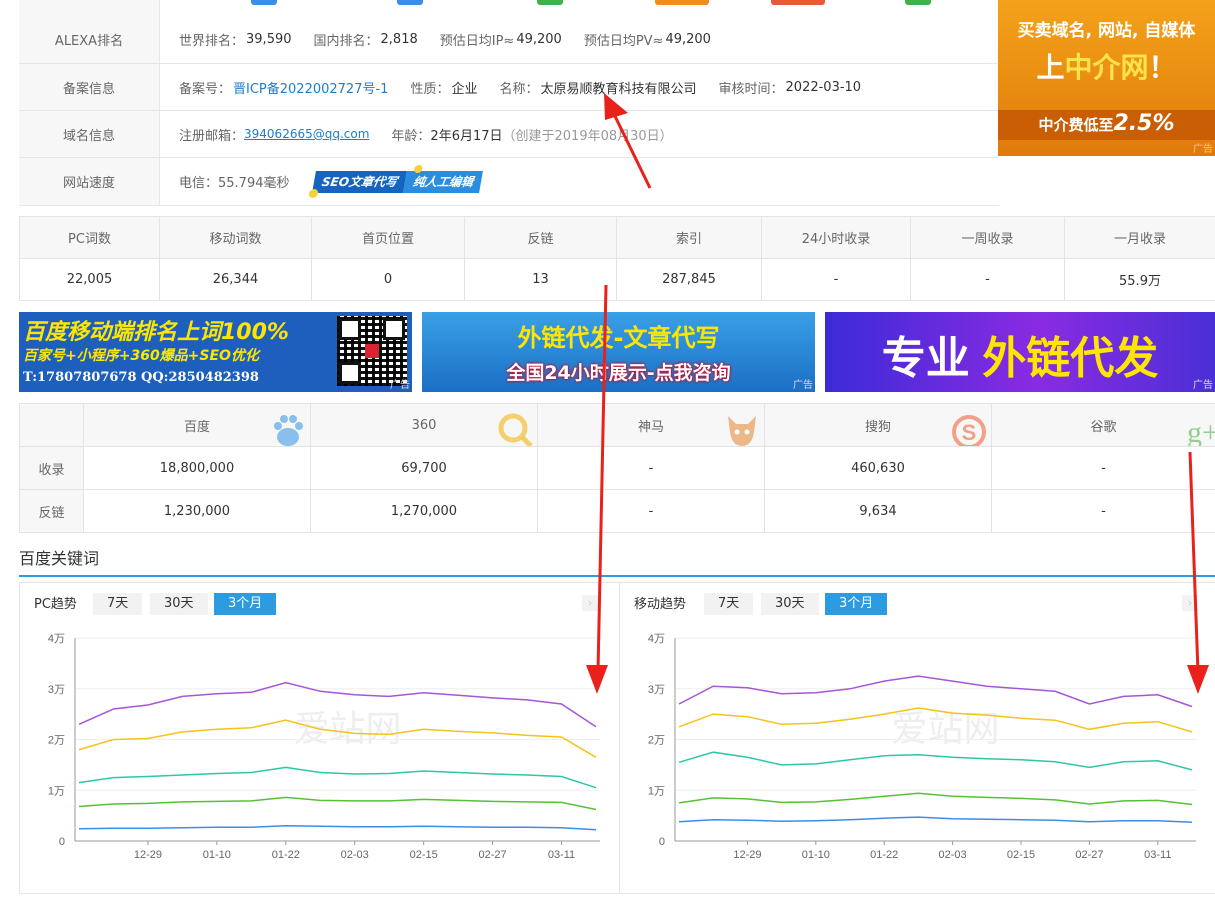 The height and width of the screenshot is (923, 1215). What do you see at coordinates (656, 690) in the screenshot?
I see `y-tick-label: 3万` at bounding box center [656, 690].